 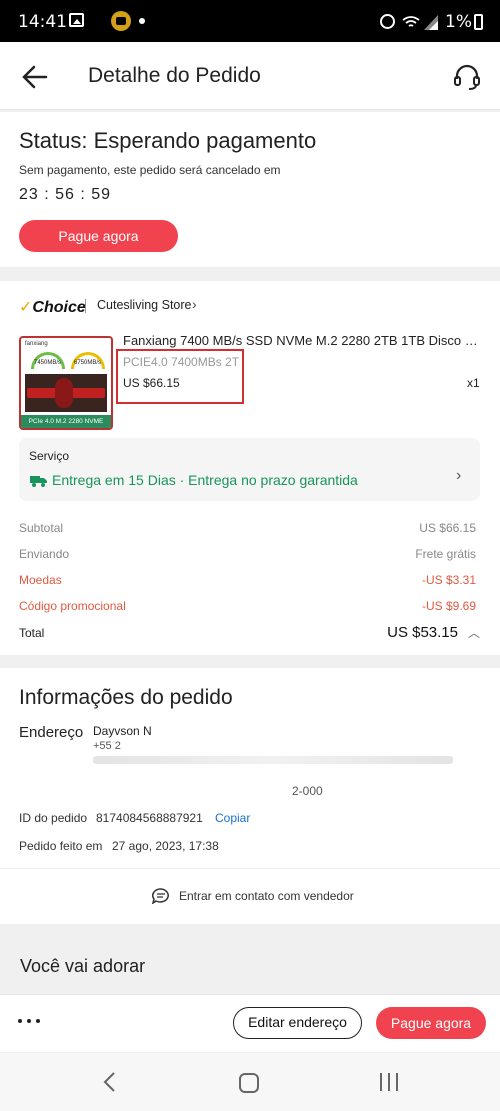 I want to click on chat-bubble-icon, so click(x=160, y=896).